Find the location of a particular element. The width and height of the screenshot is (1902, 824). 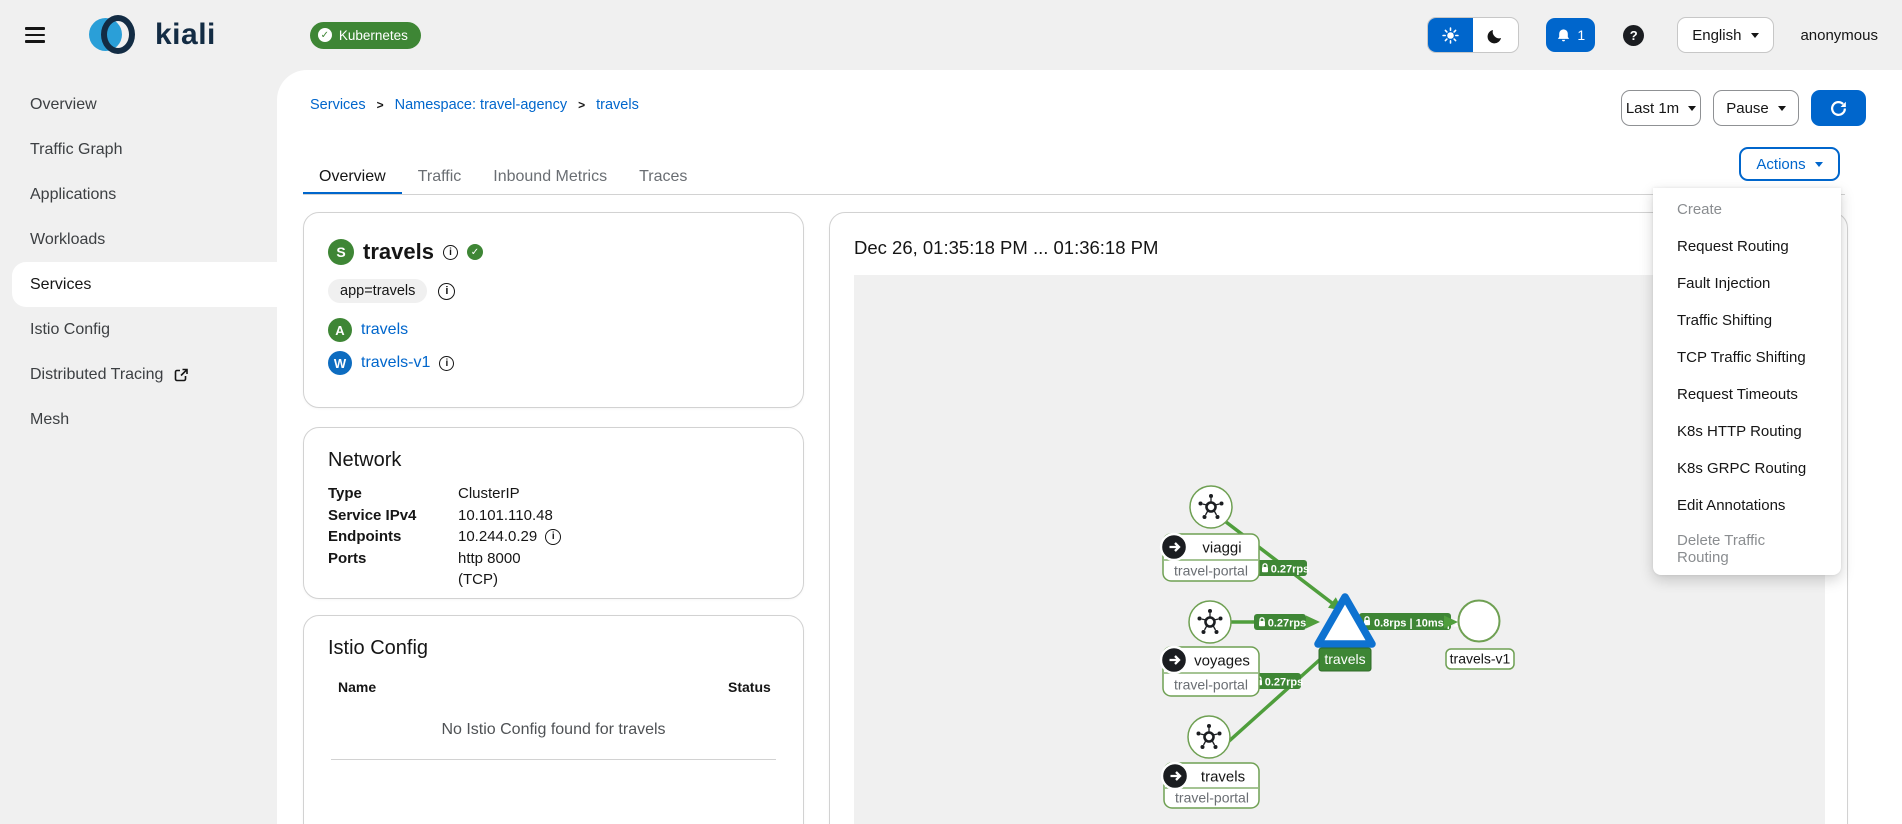

service-type-badge: S is located at coordinates (341, 252).